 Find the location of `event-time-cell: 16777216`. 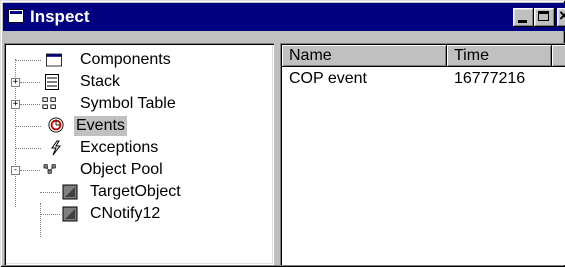

event-time-cell: 16777216 is located at coordinates (490, 78).